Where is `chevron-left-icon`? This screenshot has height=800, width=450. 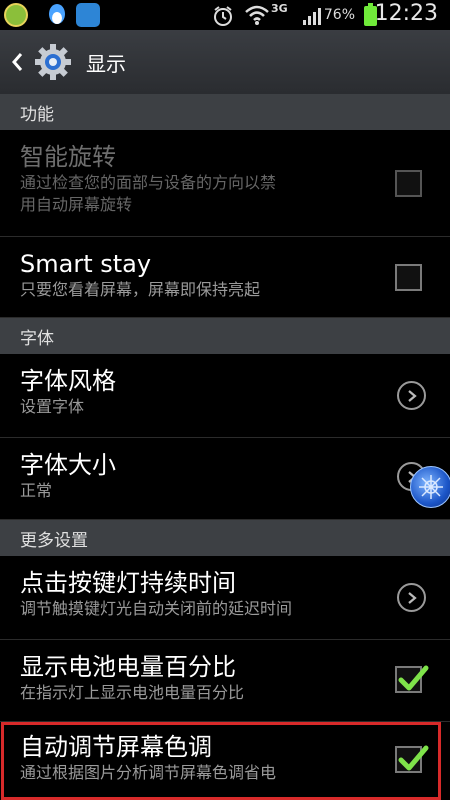
chevron-left-icon is located at coordinates (17, 62).